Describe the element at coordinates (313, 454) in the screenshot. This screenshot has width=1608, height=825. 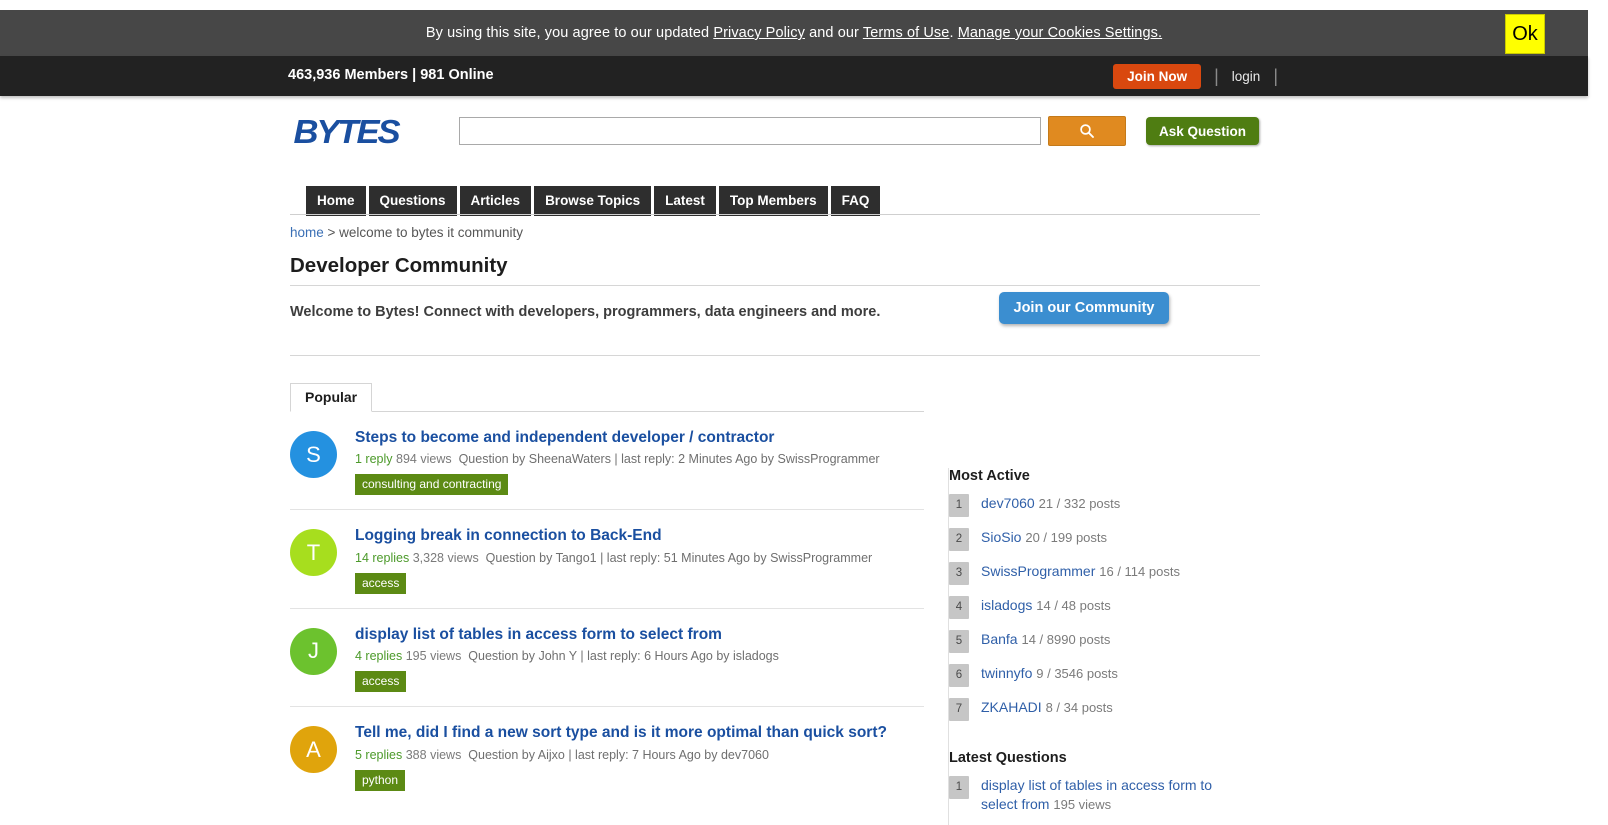
I see `avatar: S` at that location.